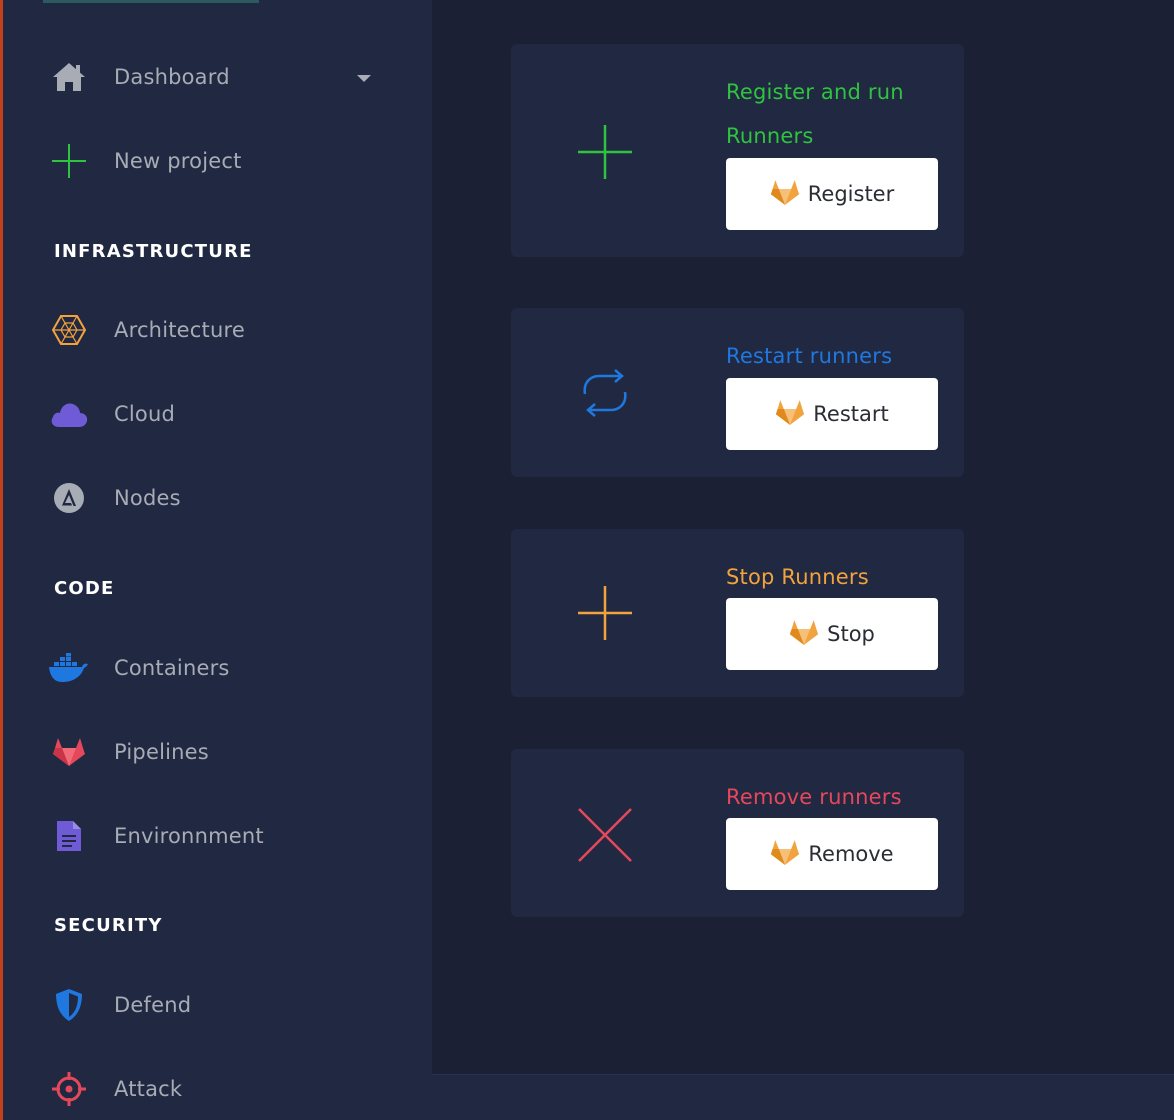 The height and width of the screenshot is (1120, 1174). I want to click on restart-button: Restart, so click(832, 414).